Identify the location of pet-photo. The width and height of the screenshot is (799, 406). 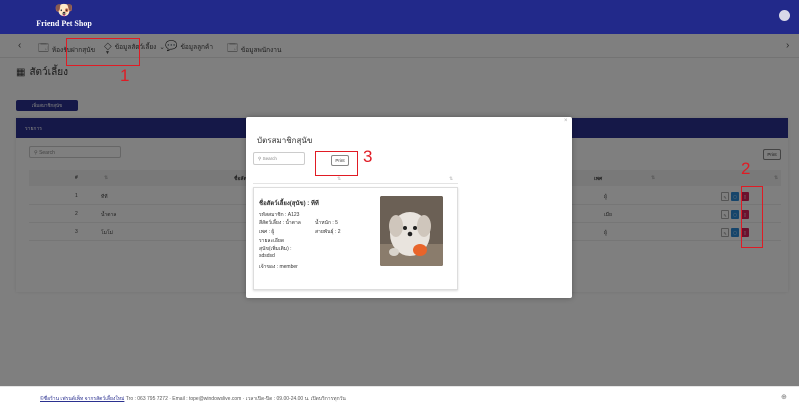
(411, 231).